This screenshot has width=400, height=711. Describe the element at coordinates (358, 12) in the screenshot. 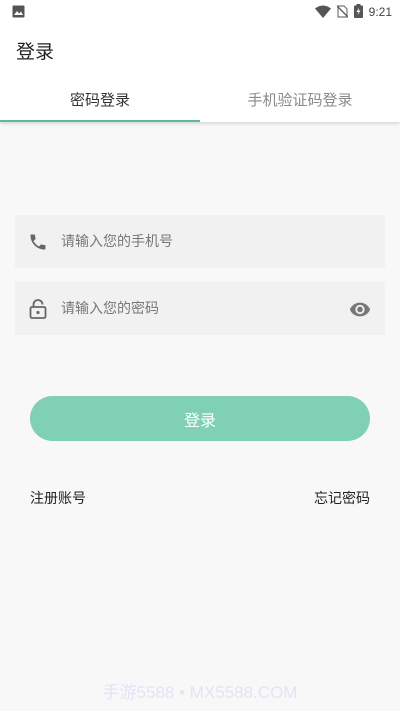

I see `battery-charging-icon` at that location.